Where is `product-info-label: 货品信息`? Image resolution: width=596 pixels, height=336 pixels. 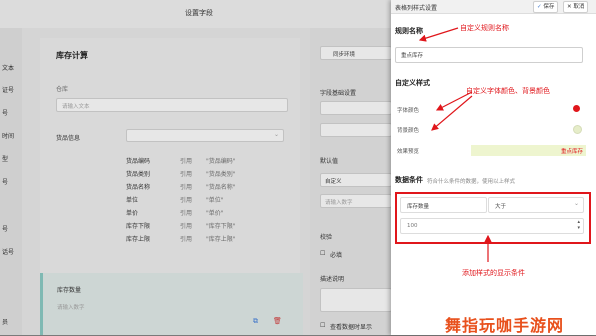 product-info-label: 货品信息 is located at coordinates (68, 138).